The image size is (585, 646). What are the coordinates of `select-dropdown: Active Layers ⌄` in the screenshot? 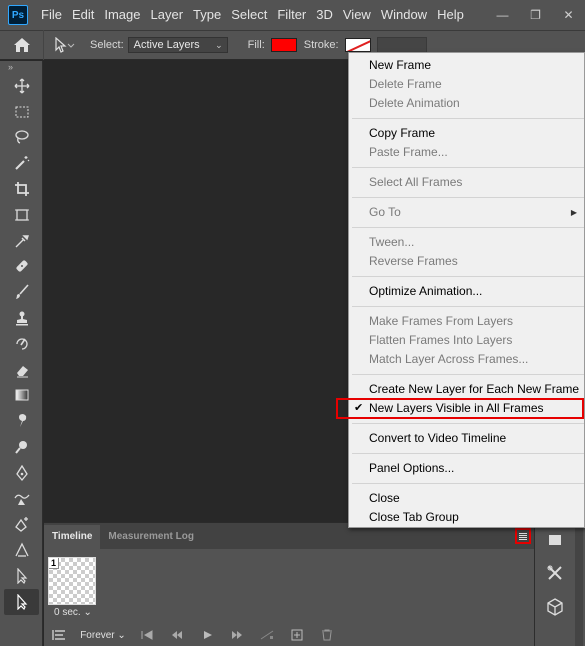 It's located at (177, 45).